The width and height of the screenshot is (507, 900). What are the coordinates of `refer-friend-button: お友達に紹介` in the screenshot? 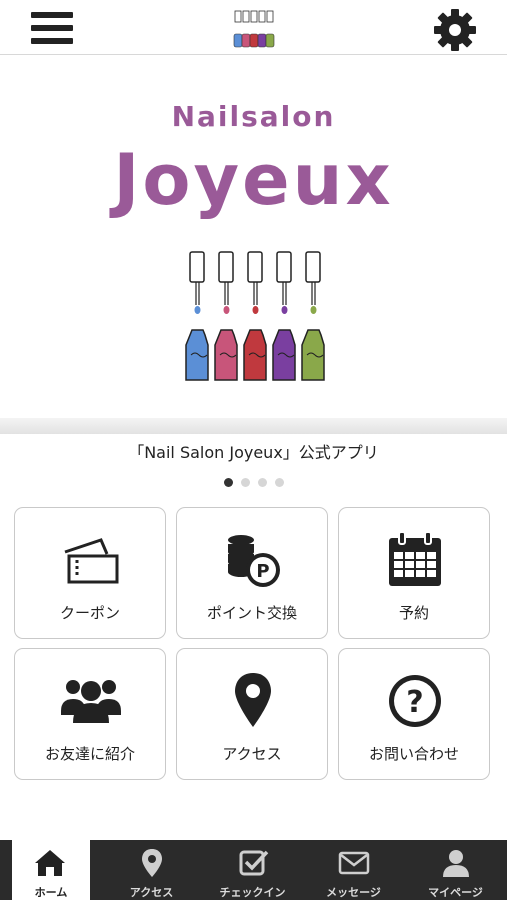 It's located at (90, 714).